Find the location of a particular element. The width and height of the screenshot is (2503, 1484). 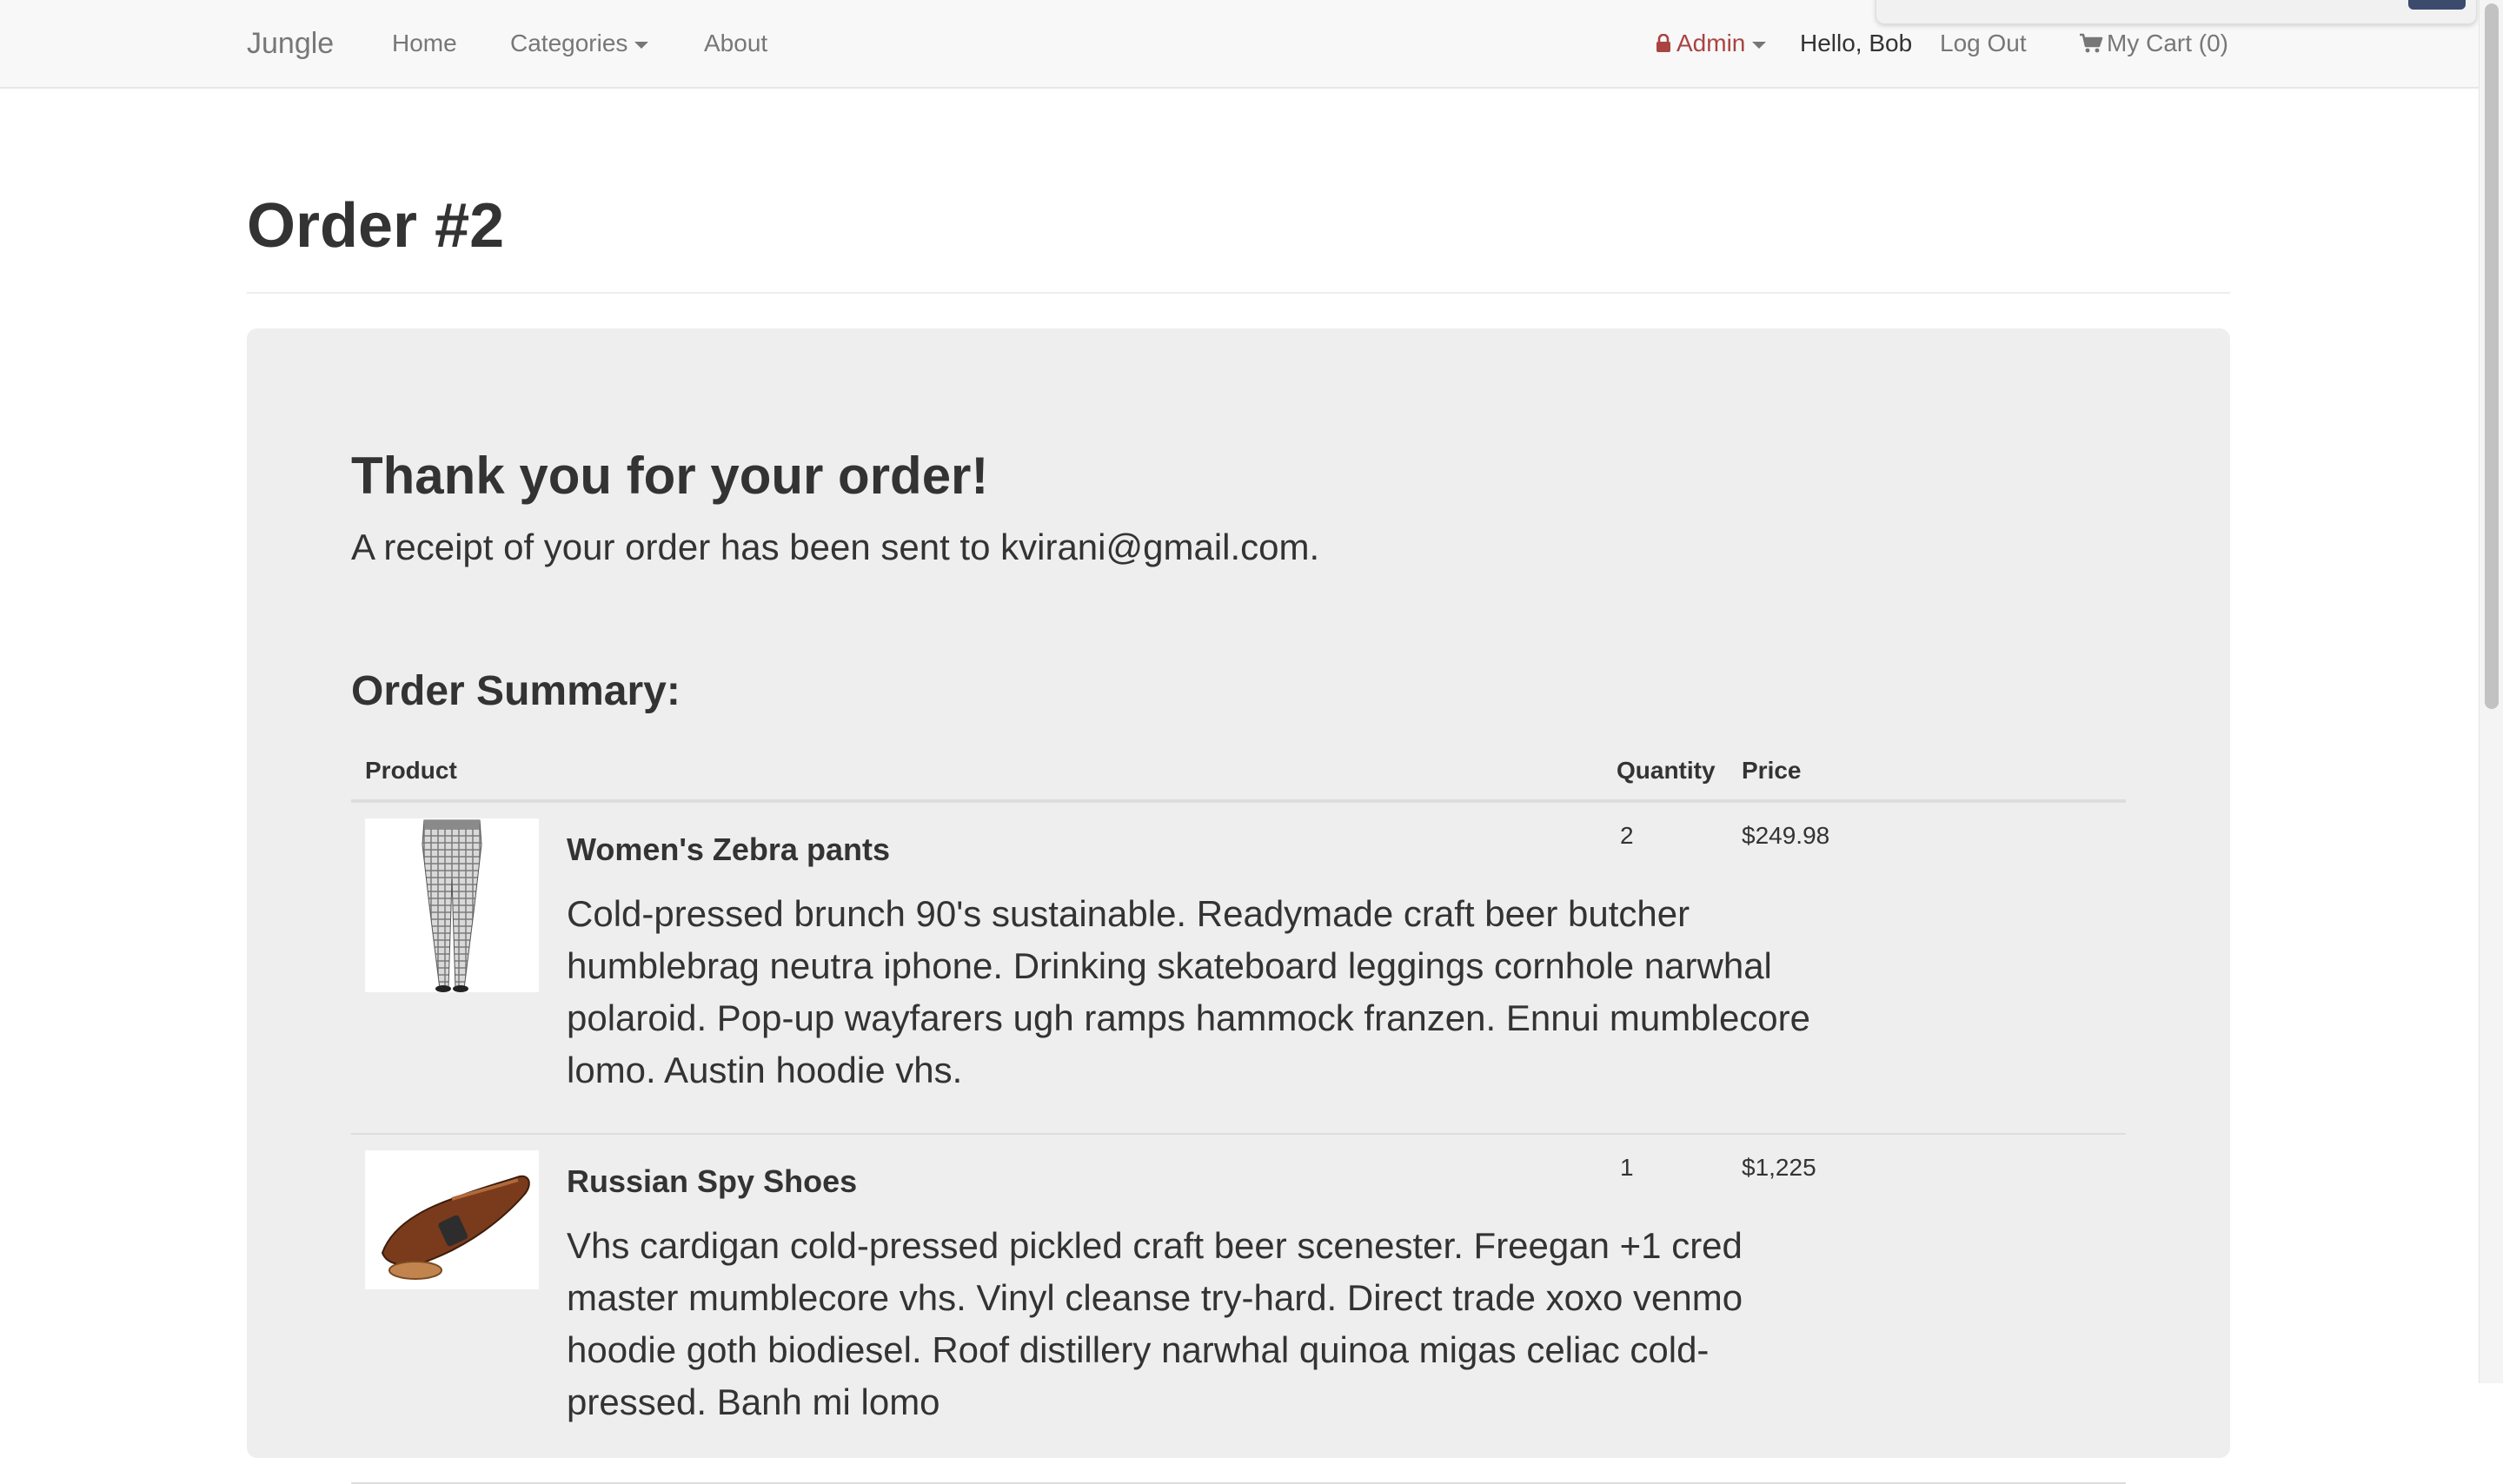

nav-about-link: About is located at coordinates (735, 43).